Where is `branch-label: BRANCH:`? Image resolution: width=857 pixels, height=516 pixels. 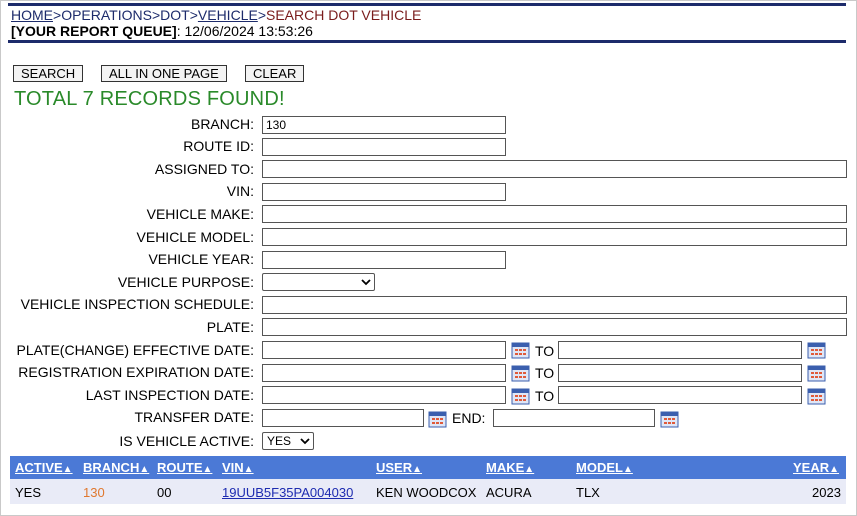 branch-label: BRANCH: is located at coordinates (222, 124).